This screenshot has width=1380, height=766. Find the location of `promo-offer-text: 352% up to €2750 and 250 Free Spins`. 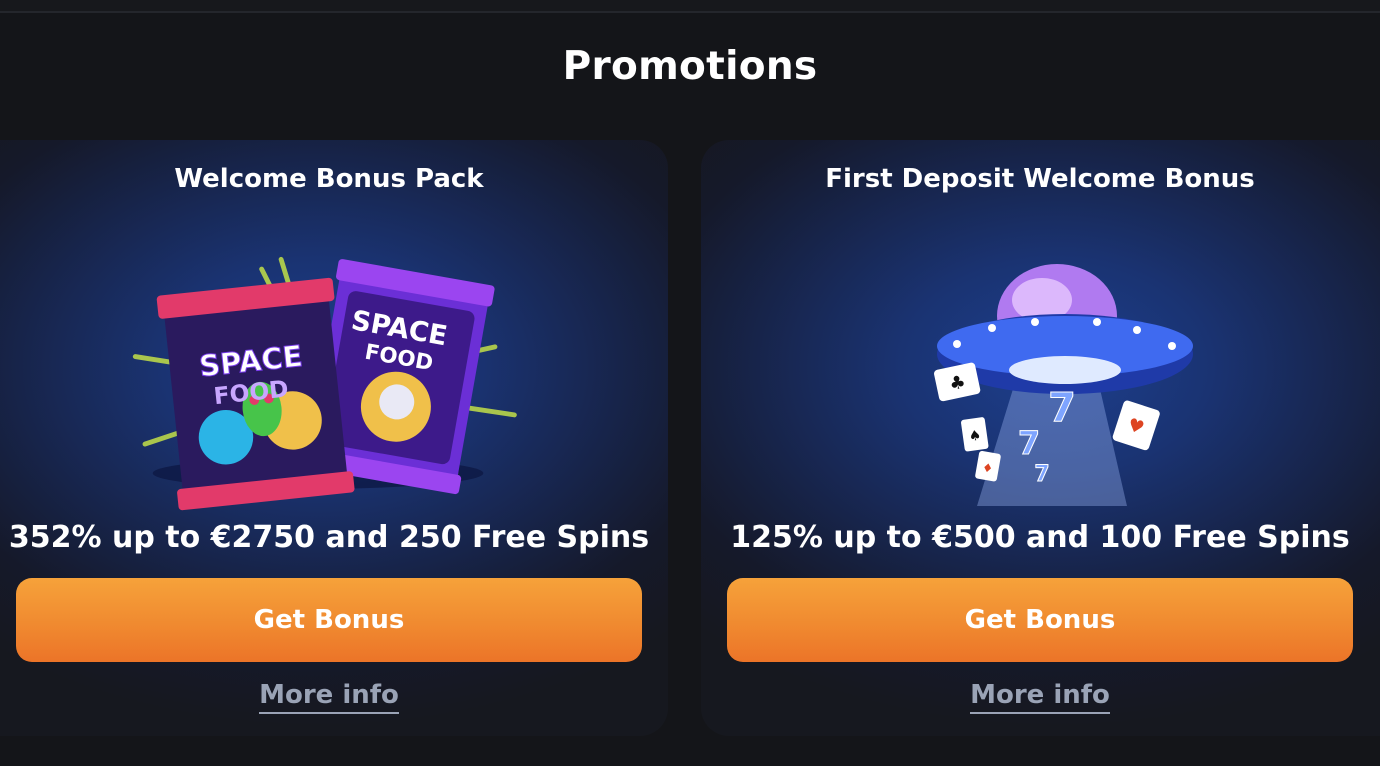

promo-offer-text: 352% up to €2750 and 250 Free Spins is located at coordinates (329, 537).